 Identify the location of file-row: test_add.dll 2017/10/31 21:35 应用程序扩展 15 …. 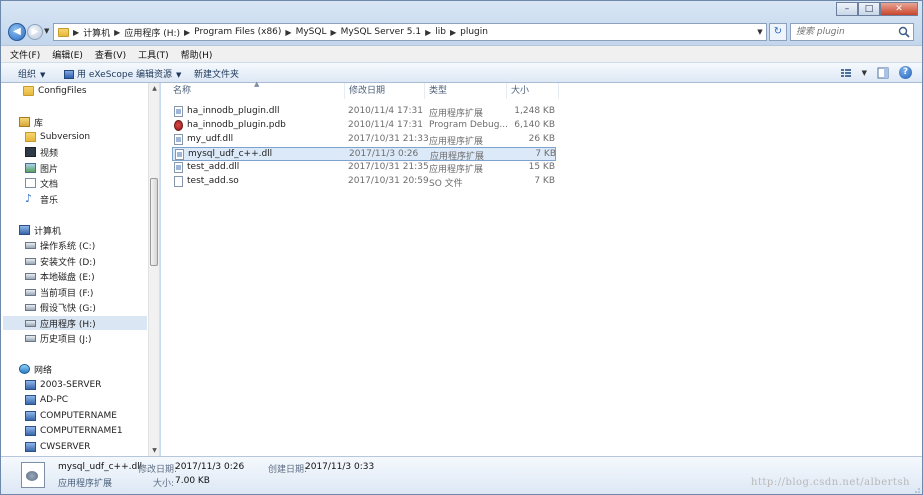
(364, 168).